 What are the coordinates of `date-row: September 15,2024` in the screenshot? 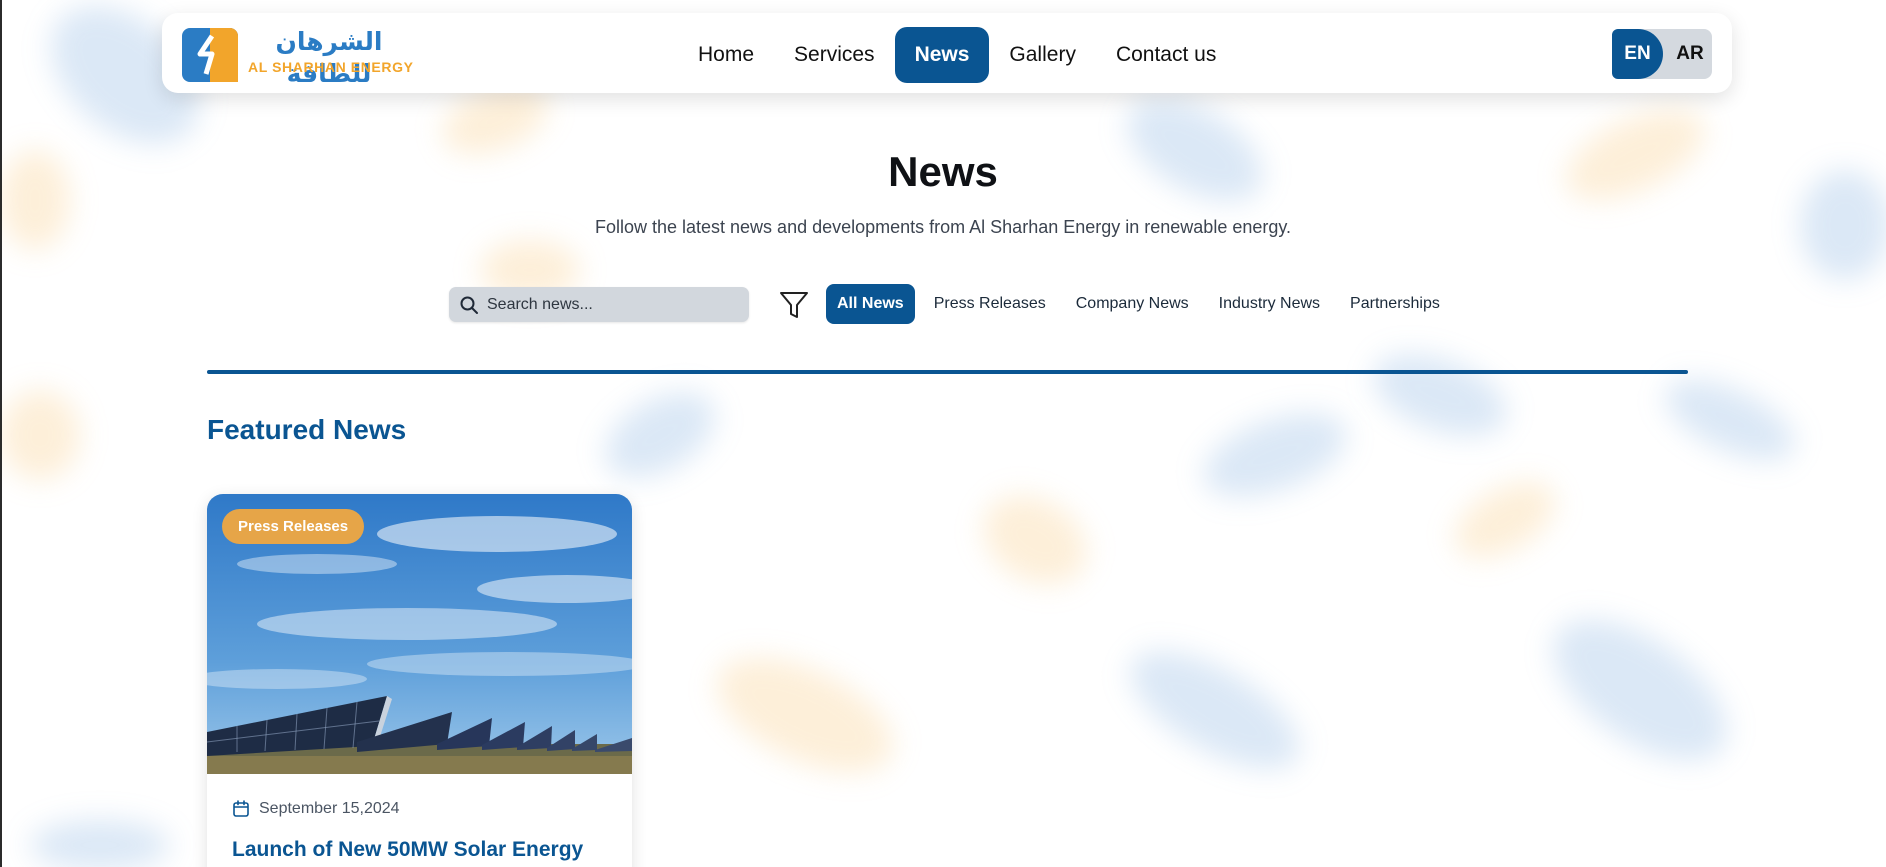 It's located at (316, 809).